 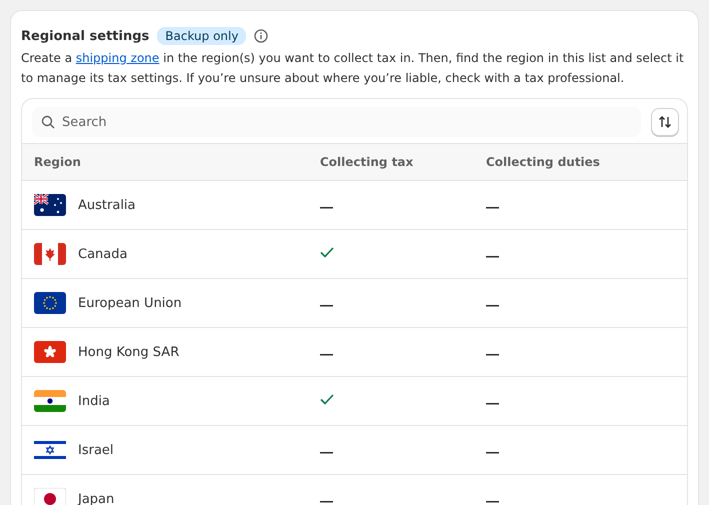 What do you see at coordinates (354, 253) in the screenshot?
I see `region-row: Canada` at bounding box center [354, 253].